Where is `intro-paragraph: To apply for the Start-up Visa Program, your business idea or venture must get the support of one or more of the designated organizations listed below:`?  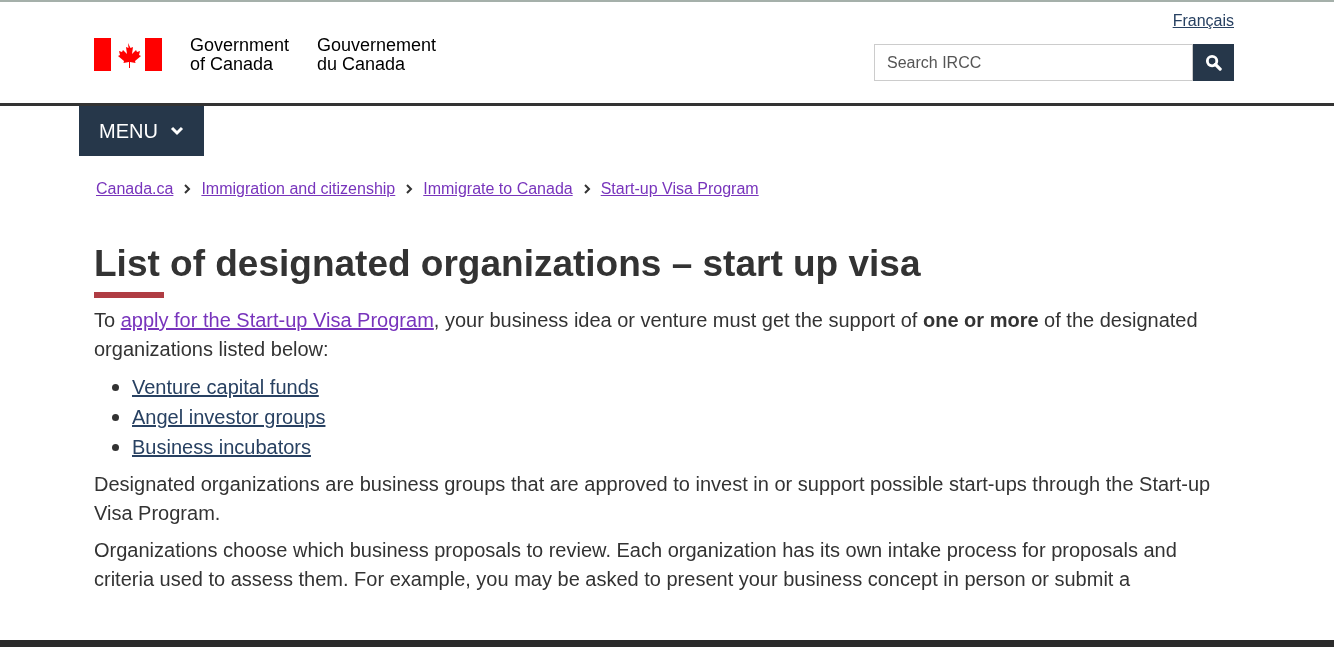
intro-paragraph: To apply for the Start-up Visa Program, your business idea or venture must get the support of one or more of the designated organizations listed below: is located at coordinates (646, 335).